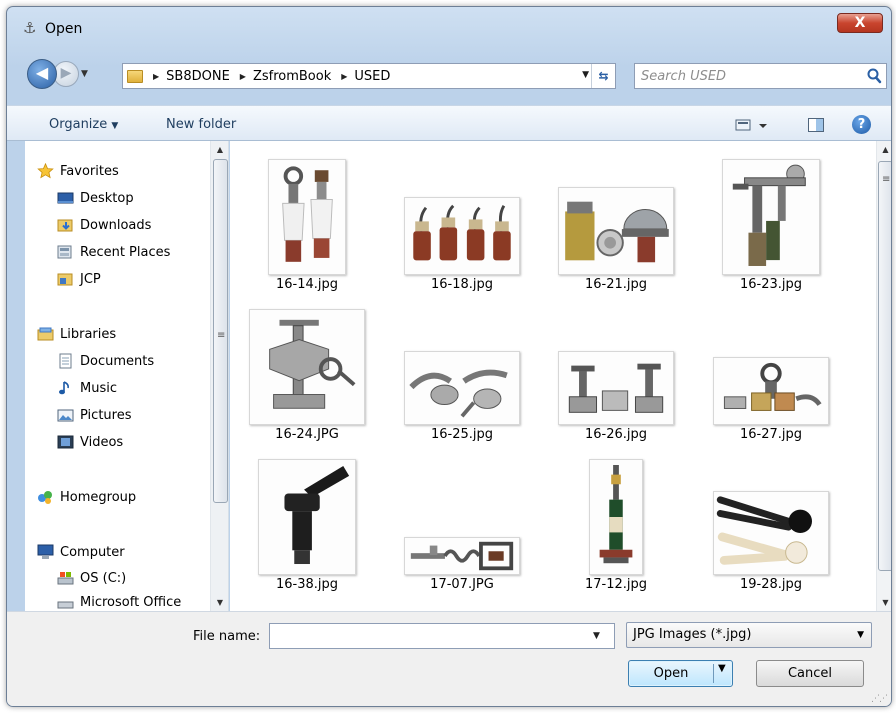 The width and height of the screenshot is (896, 713). Describe the element at coordinates (83, 124) in the screenshot. I see `organize-button: Organize ▼` at that location.